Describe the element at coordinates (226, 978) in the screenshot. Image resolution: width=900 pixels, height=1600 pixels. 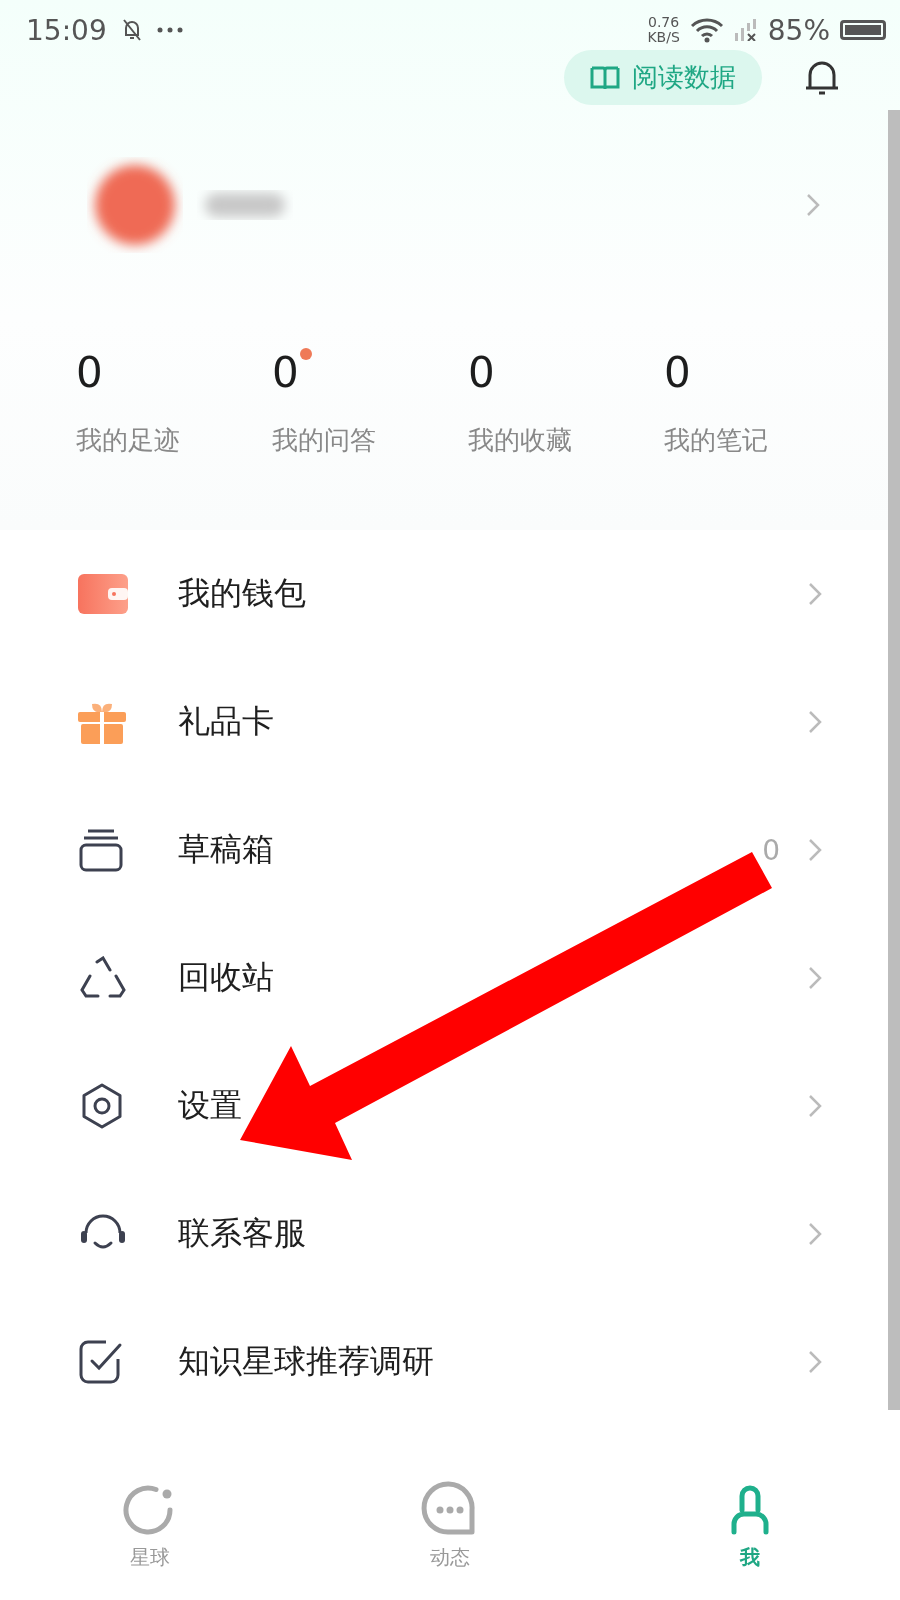
I see `menu-item: 回收站` at that location.